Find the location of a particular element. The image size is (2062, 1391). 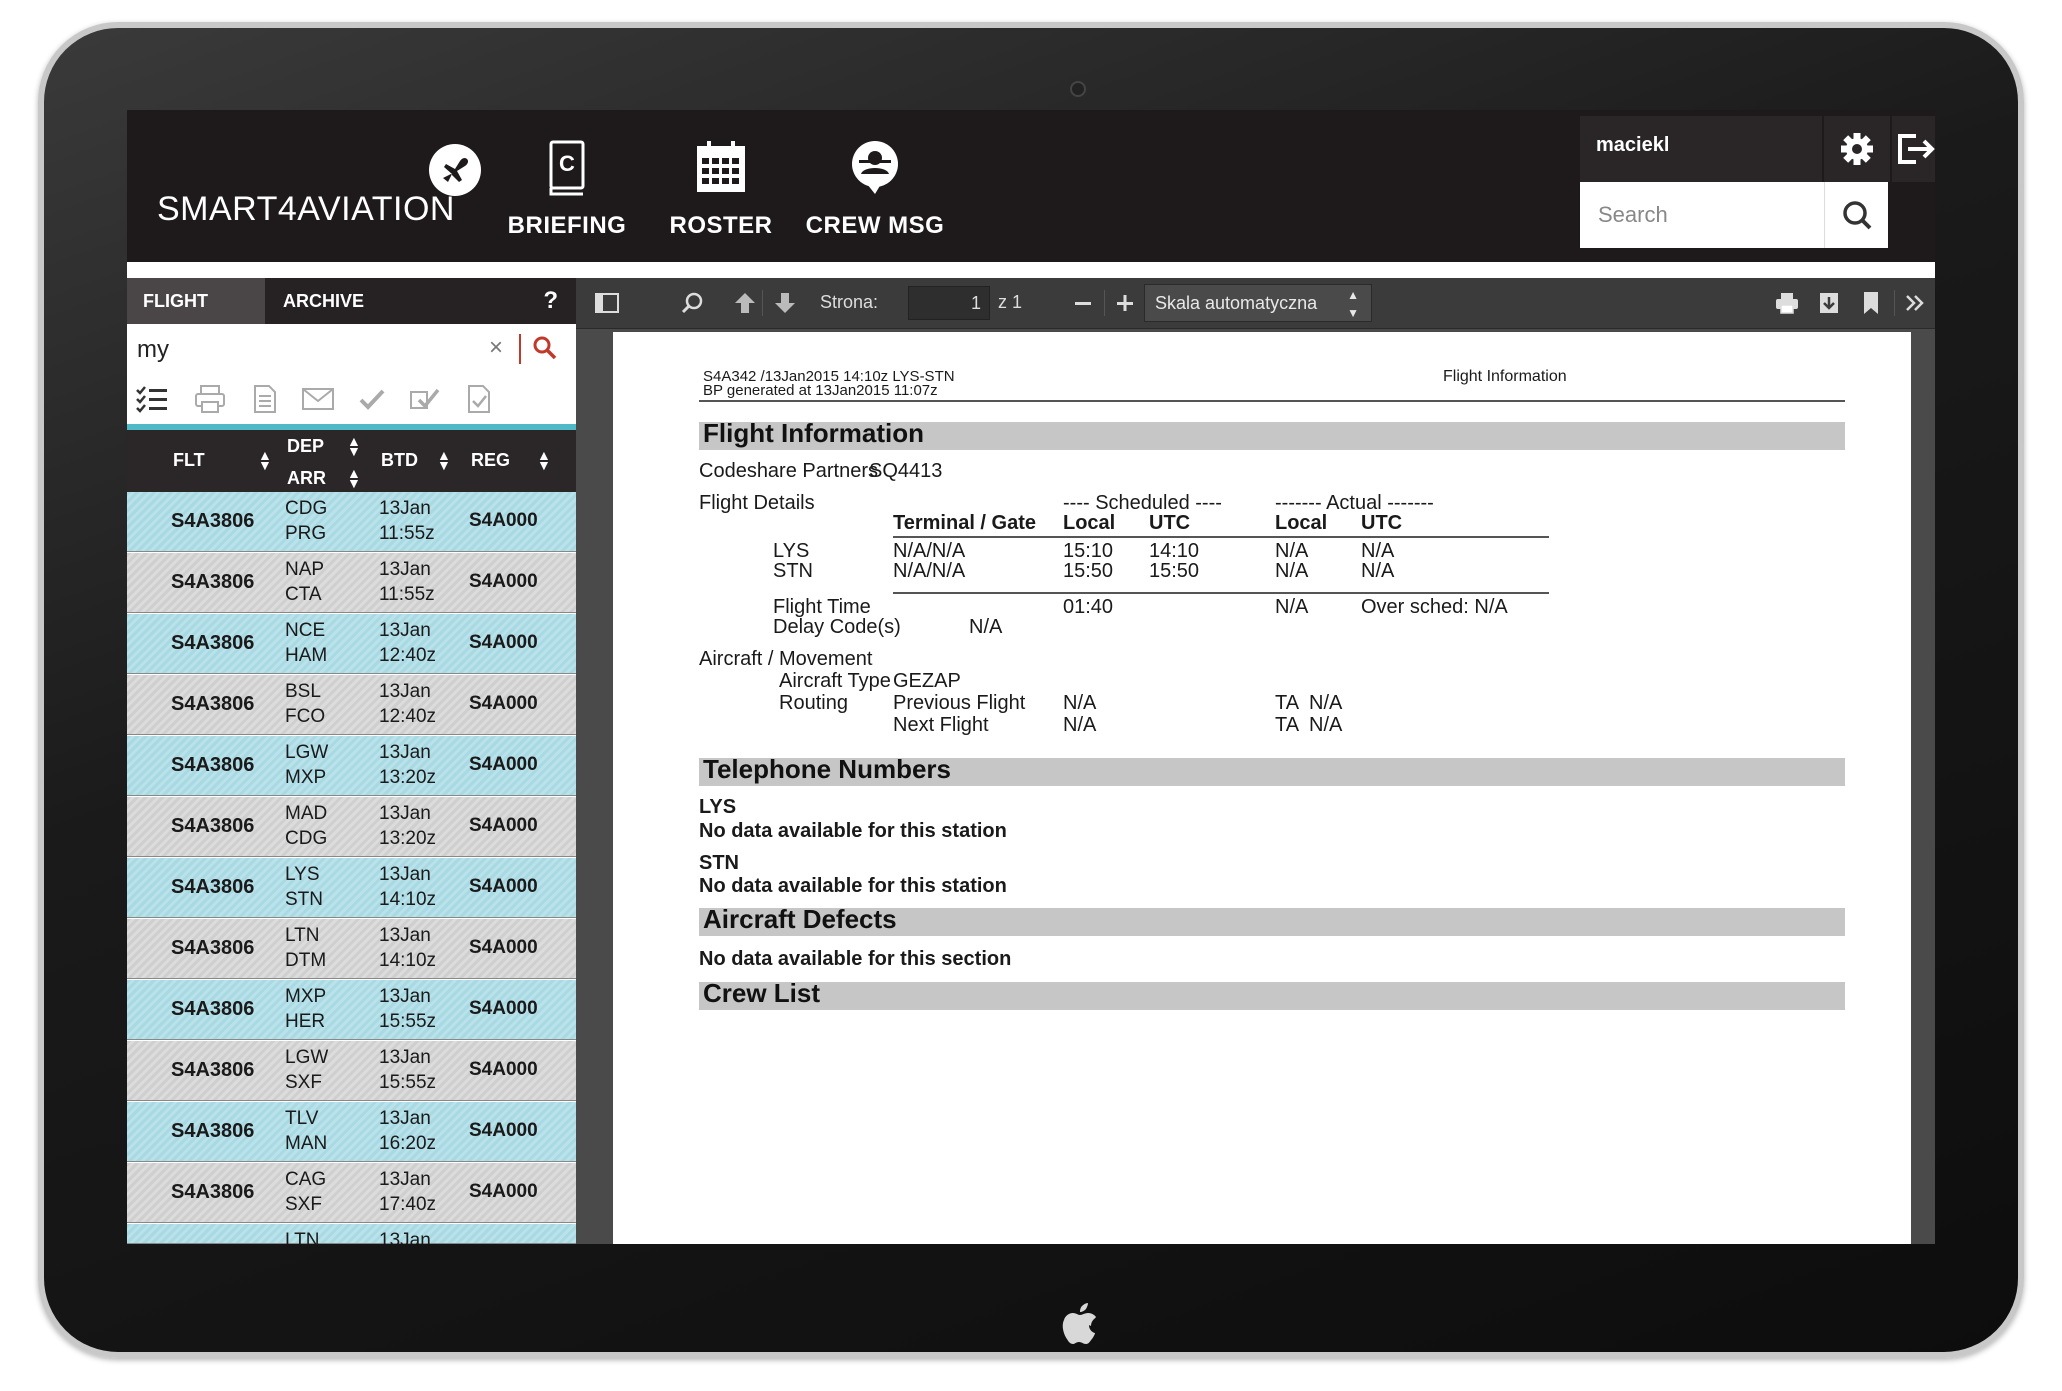

station-stn-act-utc: N/A is located at coordinates (1378, 571).